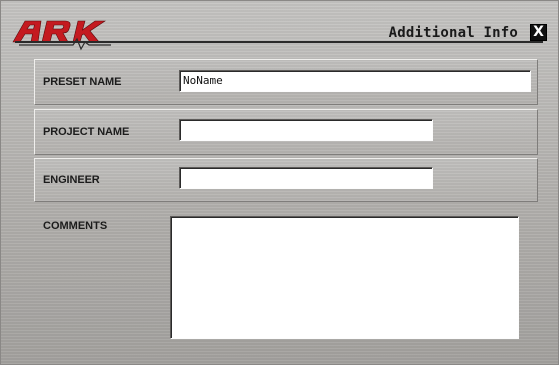 The height and width of the screenshot is (365, 559). What do you see at coordinates (453, 33) in the screenshot?
I see `dialog-title: Additional Info` at bounding box center [453, 33].